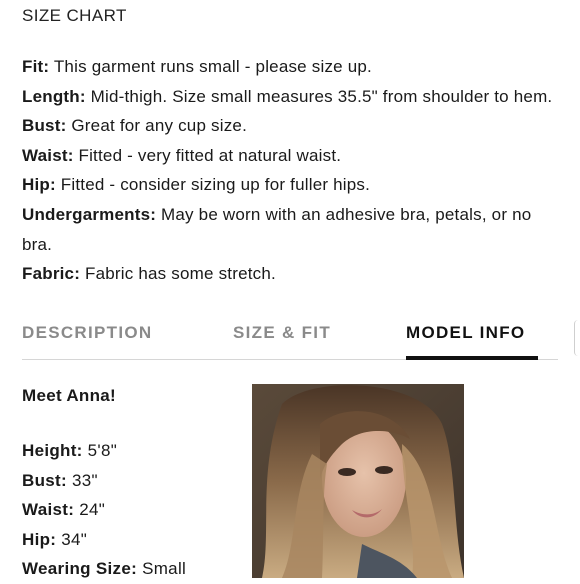 Image resolution: width=580 pixels, height=584 pixels. Describe the element at coordinates (178, 274) in the screenshot. I see `fabric-text: Fabric has some stretch.` at that location.